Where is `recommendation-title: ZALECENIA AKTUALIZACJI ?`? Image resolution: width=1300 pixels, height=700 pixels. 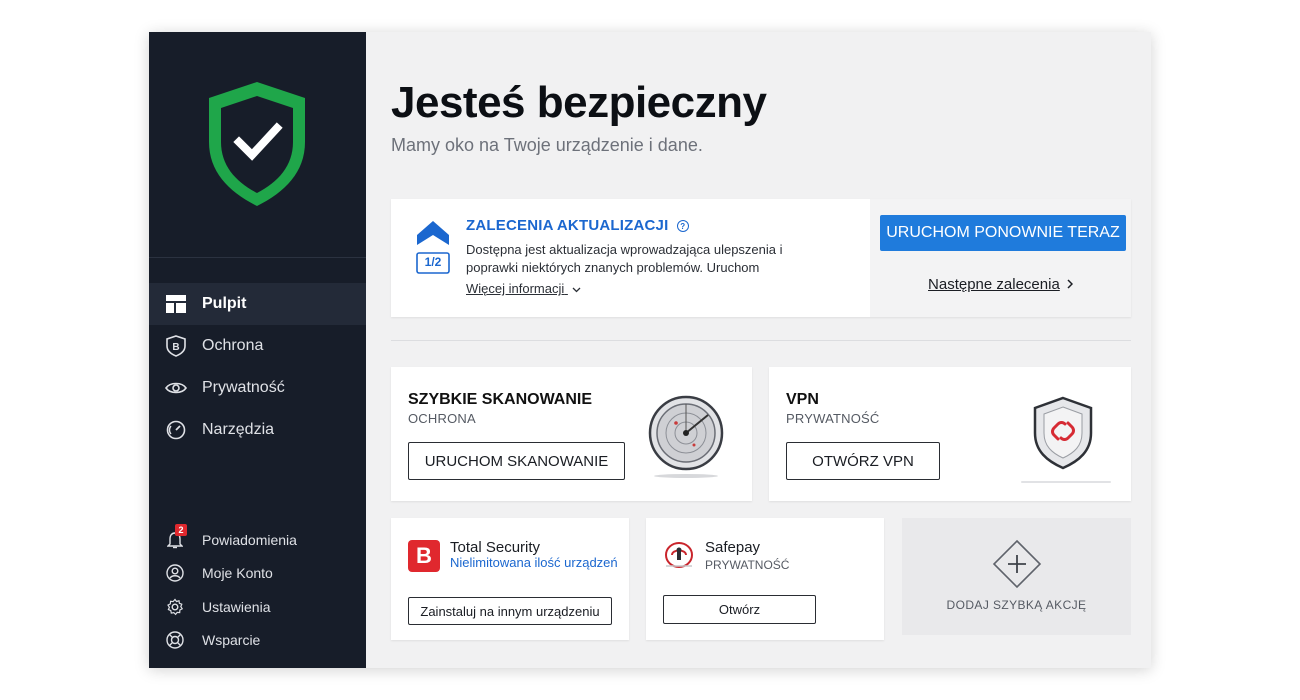
recommendation-title: ZALECENIA AKTUALIZACJI ? is located at coordinates (577, 225).